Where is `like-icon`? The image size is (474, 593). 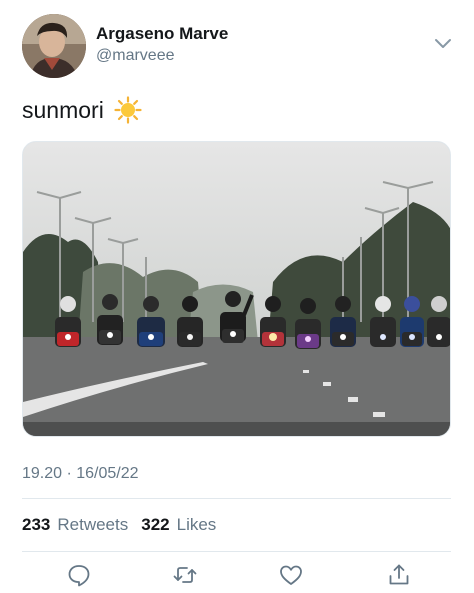
like-icon is located at coordinates (291, 575).